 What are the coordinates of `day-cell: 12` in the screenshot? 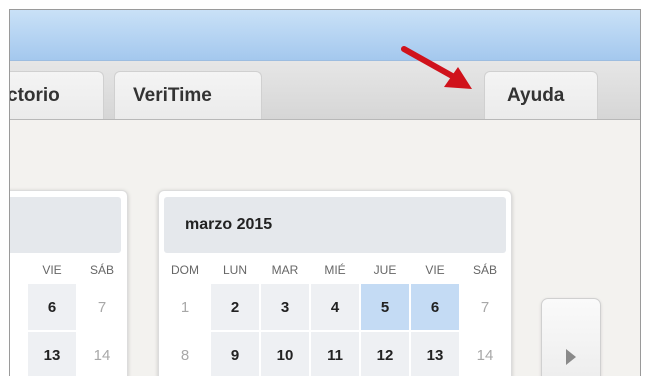 It's located at (385, 353).